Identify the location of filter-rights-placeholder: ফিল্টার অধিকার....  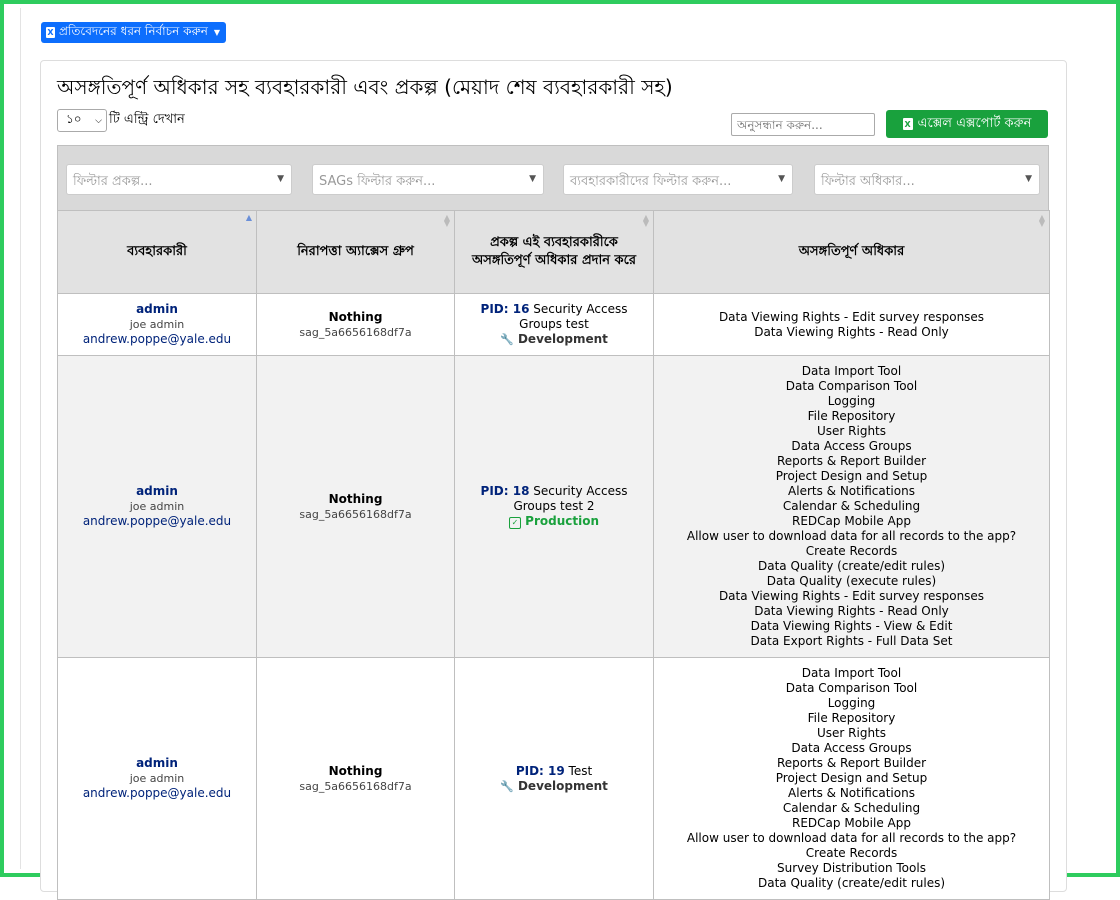
(868, 181).